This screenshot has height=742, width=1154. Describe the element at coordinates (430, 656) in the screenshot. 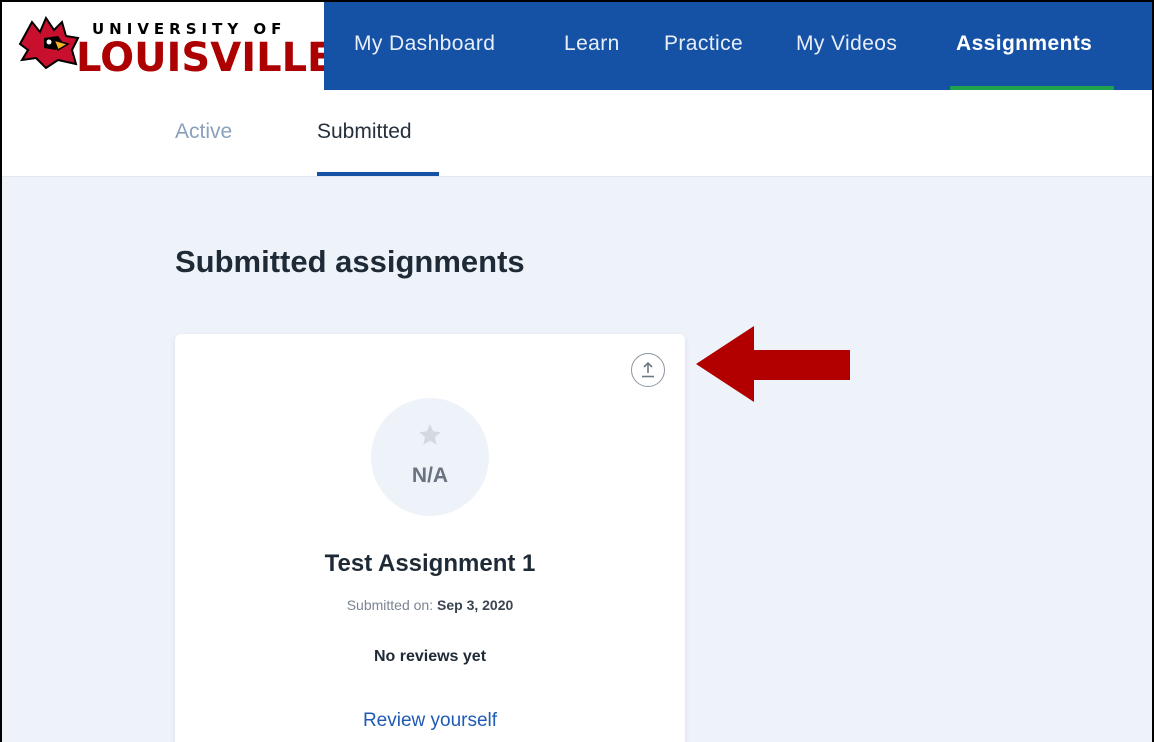

I see `reviews-status: No reviews yet` at that location.